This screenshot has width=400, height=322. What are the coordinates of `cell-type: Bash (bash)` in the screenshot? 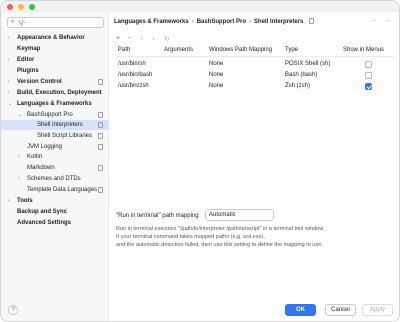 It's located at (301, 75).